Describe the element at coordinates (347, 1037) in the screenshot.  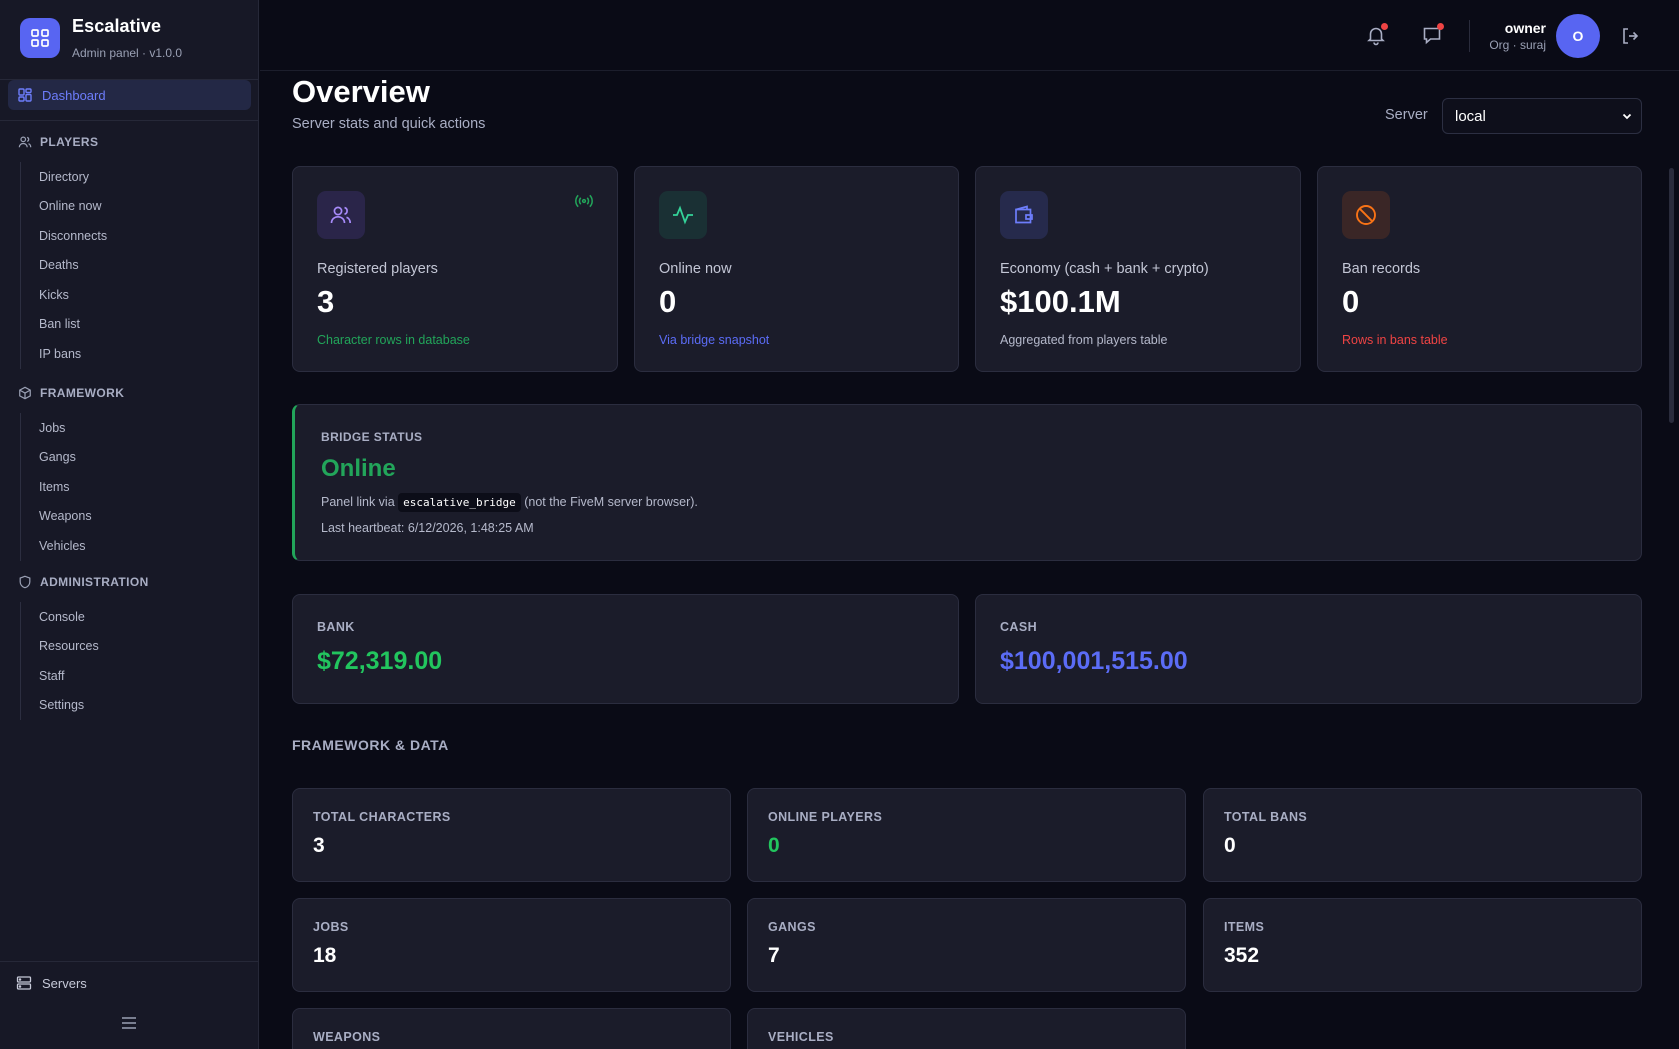
I see `stat-label: WEAPONS` at that location.